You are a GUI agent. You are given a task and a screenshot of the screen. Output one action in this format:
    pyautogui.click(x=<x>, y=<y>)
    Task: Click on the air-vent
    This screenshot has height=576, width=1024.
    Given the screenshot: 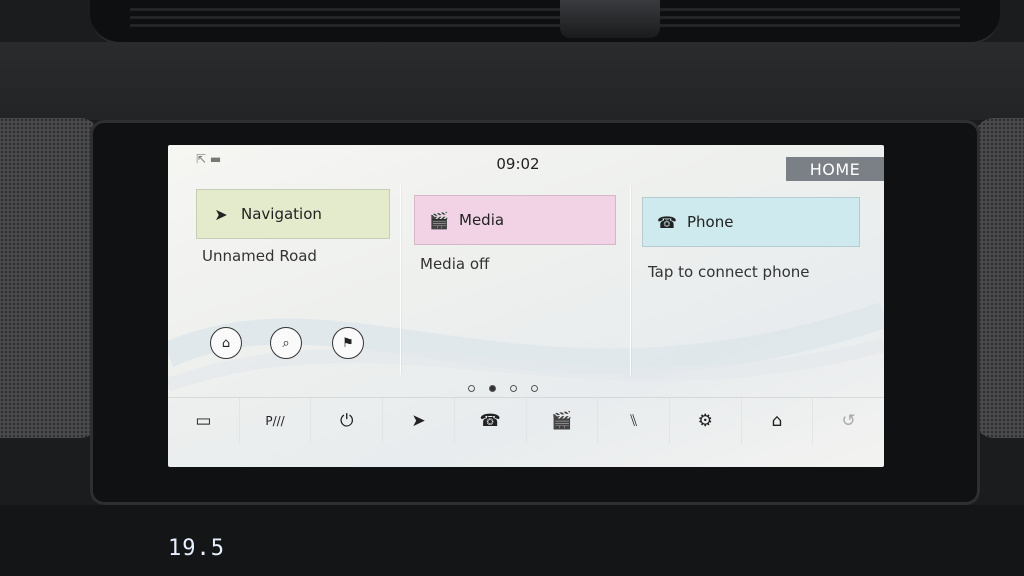 What is the action you would take?
    pyautogui.click(x=545, y=22)
    